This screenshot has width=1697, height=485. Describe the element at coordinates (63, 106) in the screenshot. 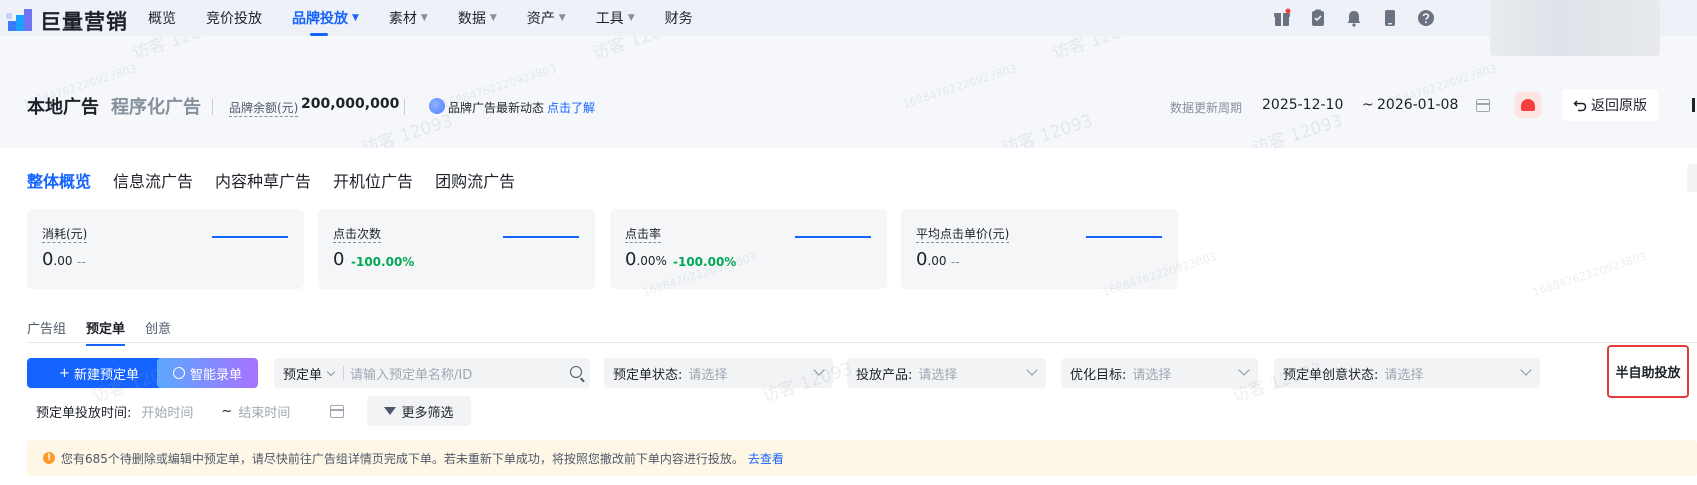

I see `page-title: 本地广告` at that location.